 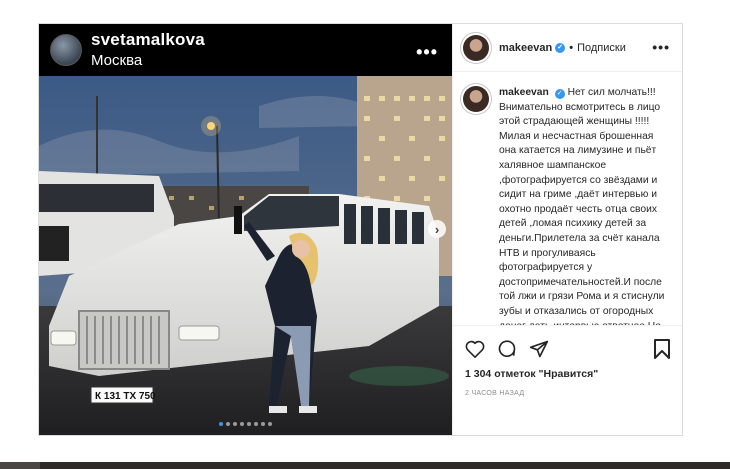 I want to click on comment-icon, so click(x=507, y=349).